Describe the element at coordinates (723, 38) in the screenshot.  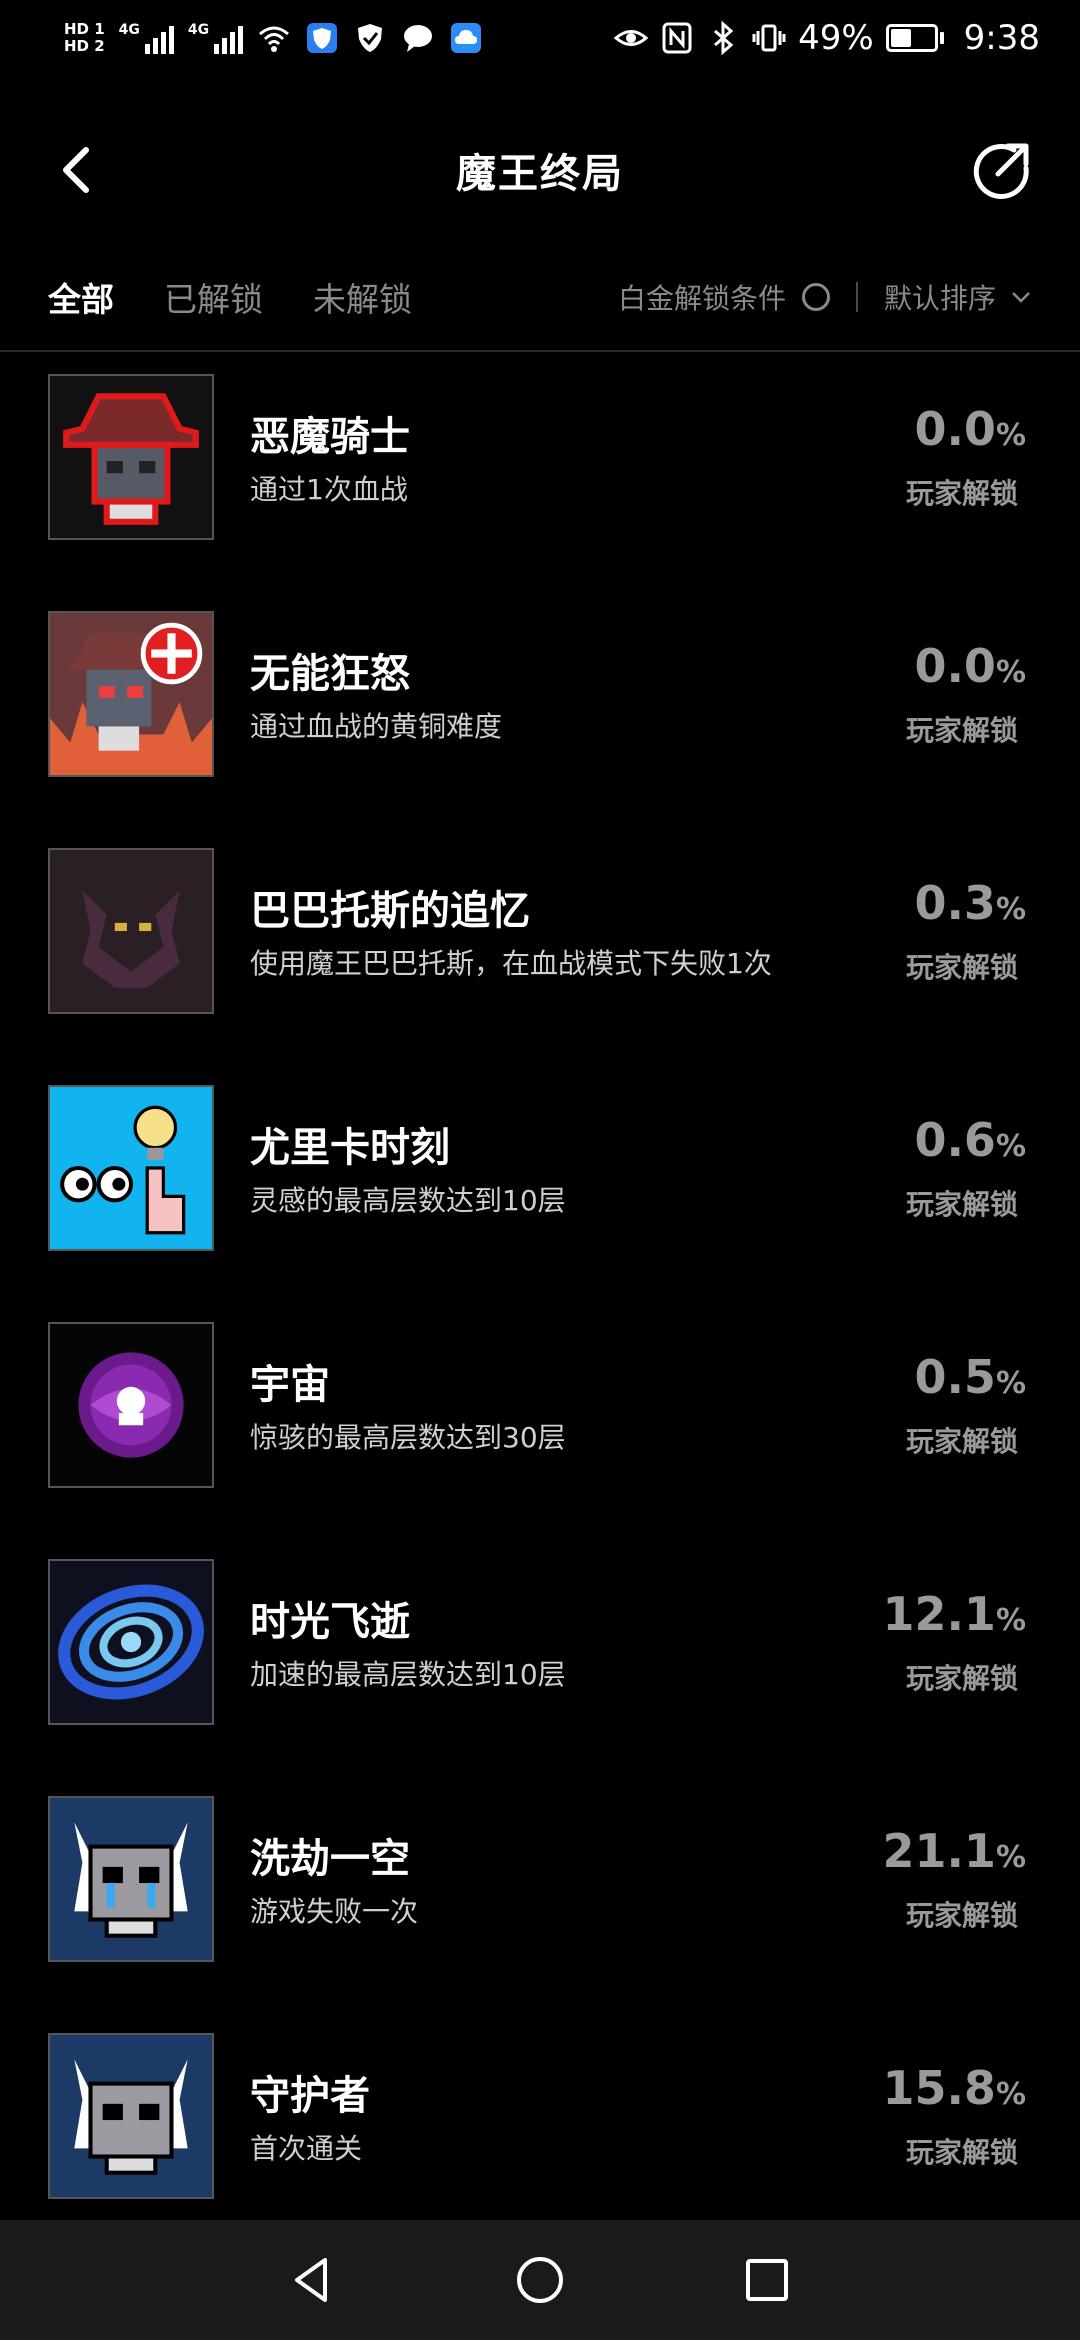
I see `bluetooth-icon` at that location.